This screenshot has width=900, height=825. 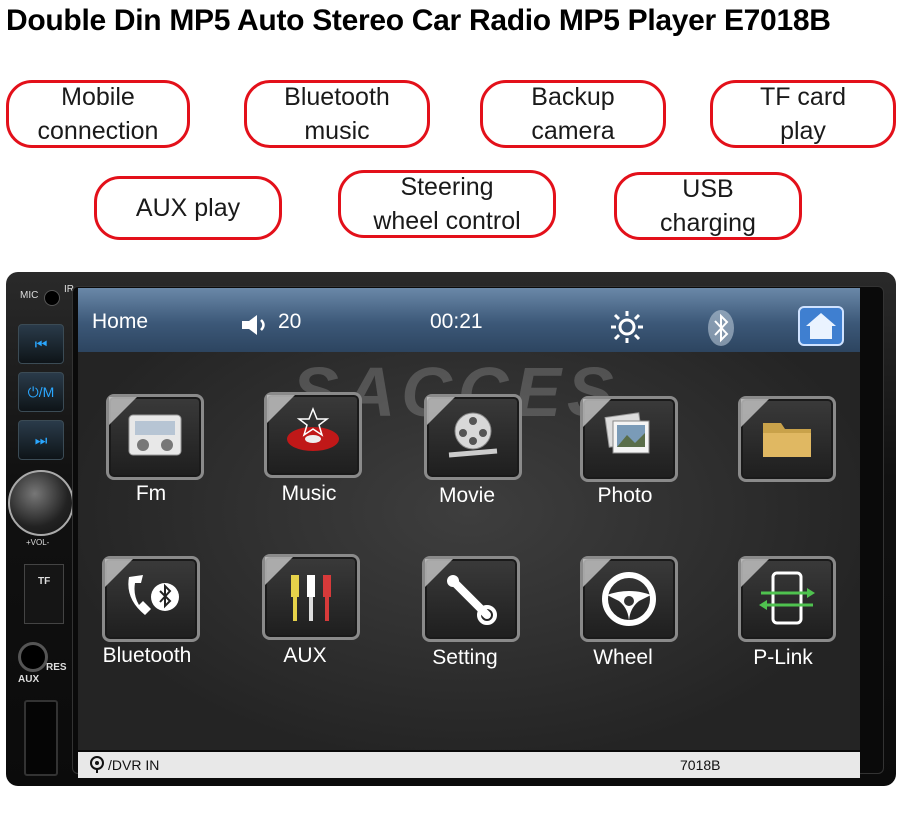 What do you see at coordinates (29, 295) in the screenshot?
I see `mic-label: MIC` at bounding box center [29, 295].